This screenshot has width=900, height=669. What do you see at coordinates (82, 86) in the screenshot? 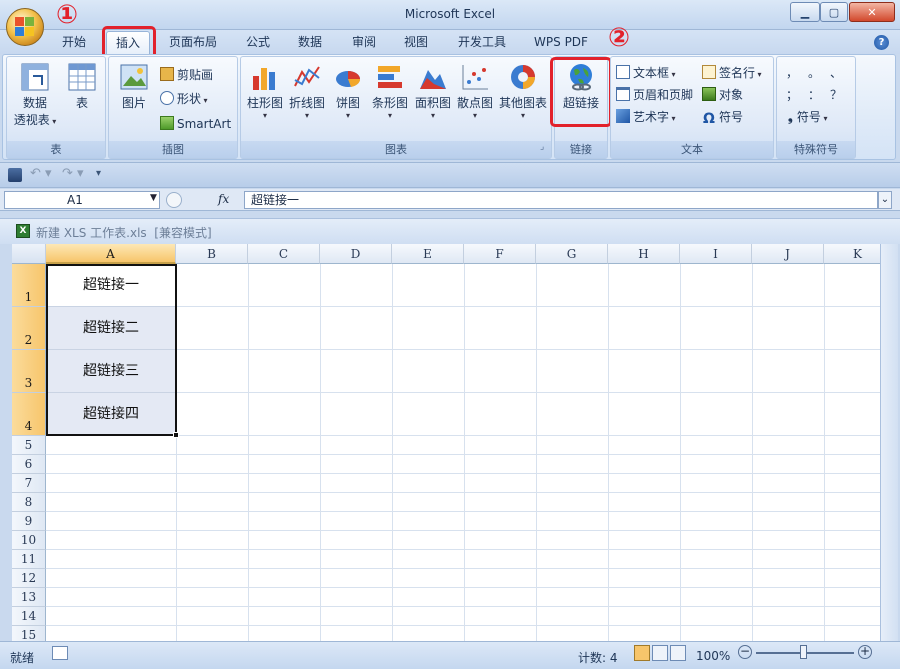
I see `table-button: 表` at bounding box center [82, 86].